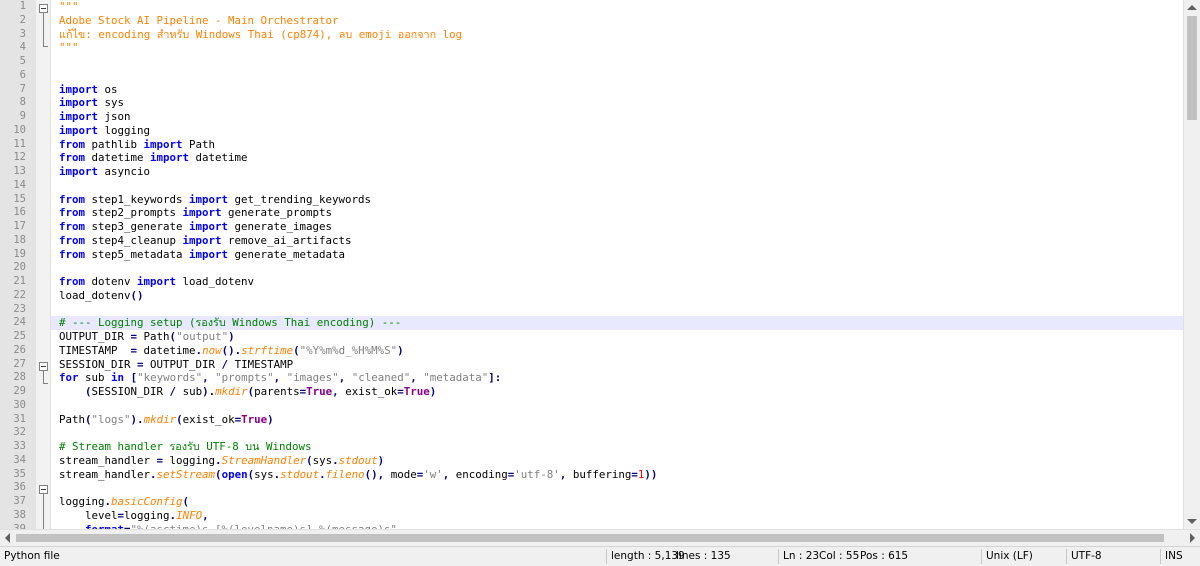  I want to click on code-line: from pathlib import Path, so click(617, 145).